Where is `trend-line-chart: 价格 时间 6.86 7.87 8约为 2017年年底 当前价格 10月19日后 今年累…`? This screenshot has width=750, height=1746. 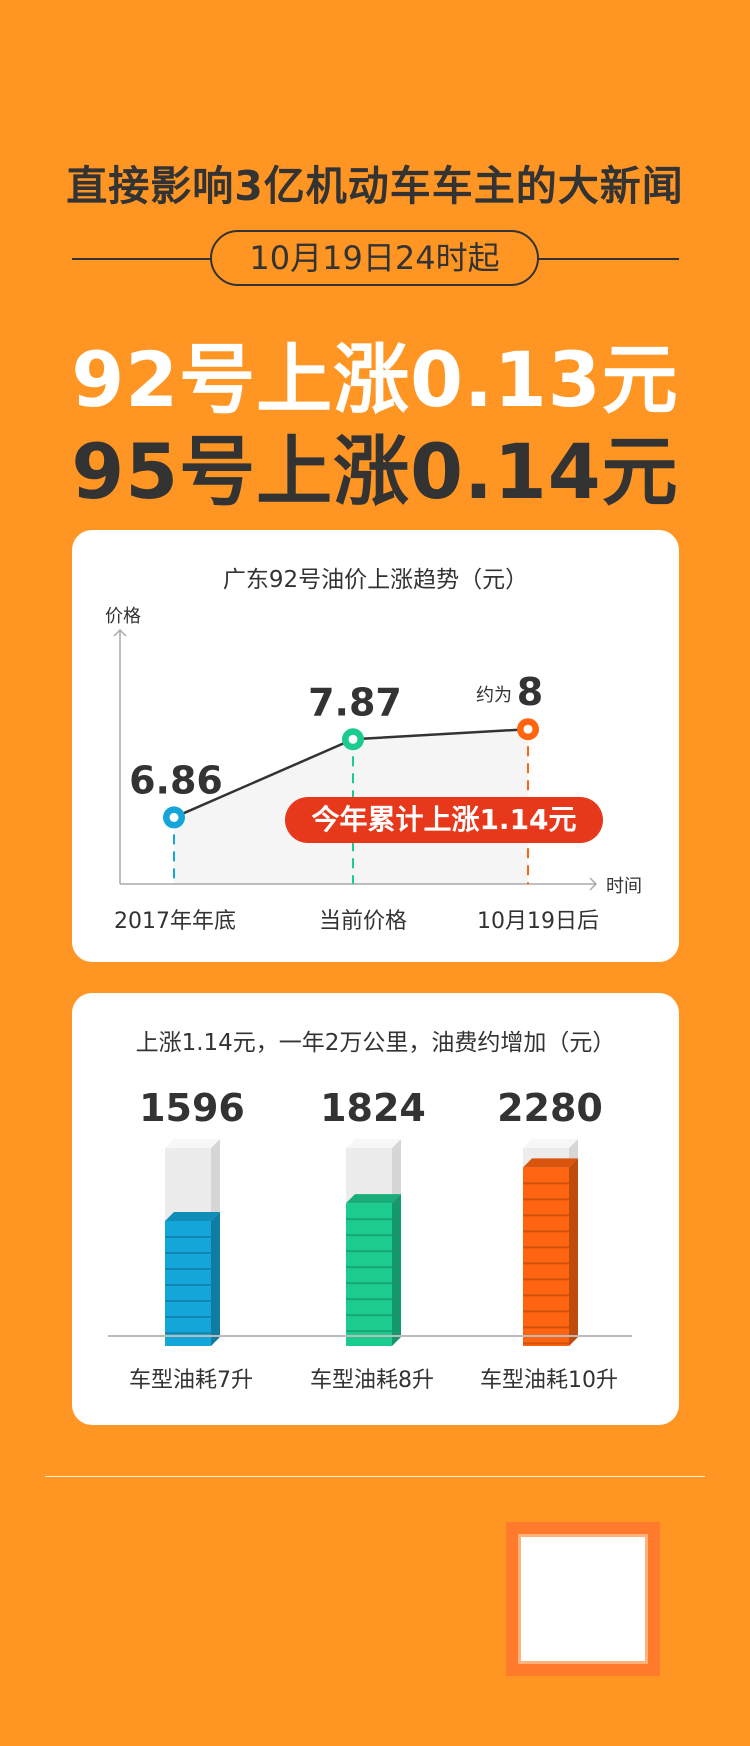 trend-line-chart: 价格 时间 6.86 7.87 8约为 2017年年底 当前价格 10月19日后 今年累… is located at coordinates (373, 770).